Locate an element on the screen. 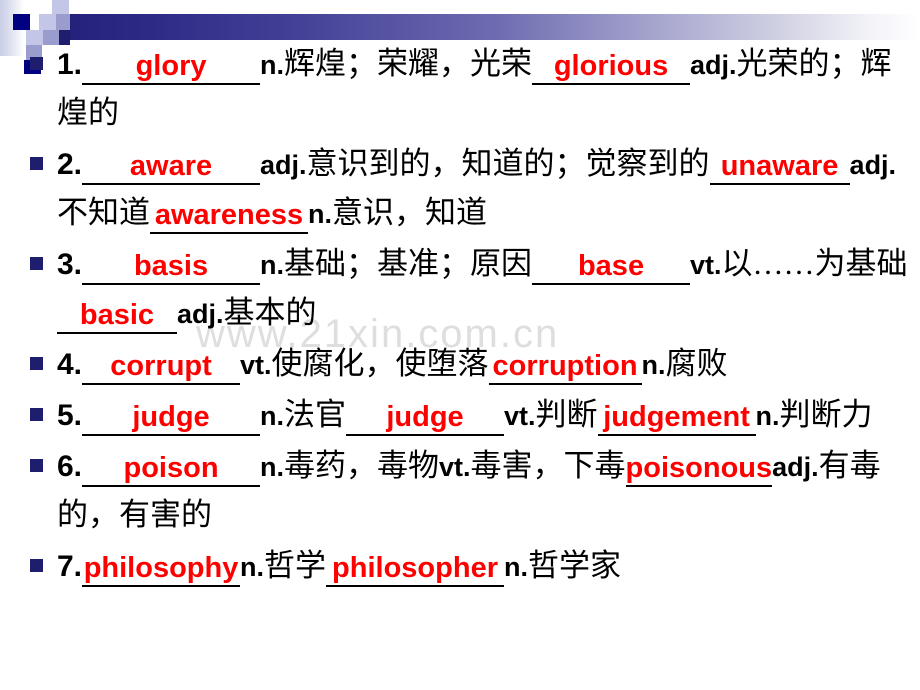 Image resolution: width=920 pixels, height=690 pixels. chinese-gloss: 使腐化，使堕落 is located at coordinates (380, 363).